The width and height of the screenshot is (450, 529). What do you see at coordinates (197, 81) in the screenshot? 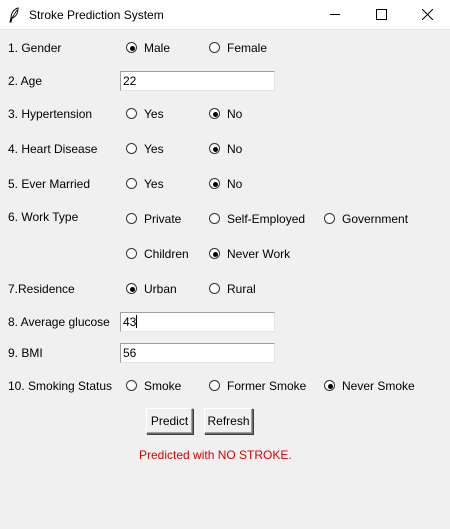
I see `age-input: 22` at bounding box center [197, 81].